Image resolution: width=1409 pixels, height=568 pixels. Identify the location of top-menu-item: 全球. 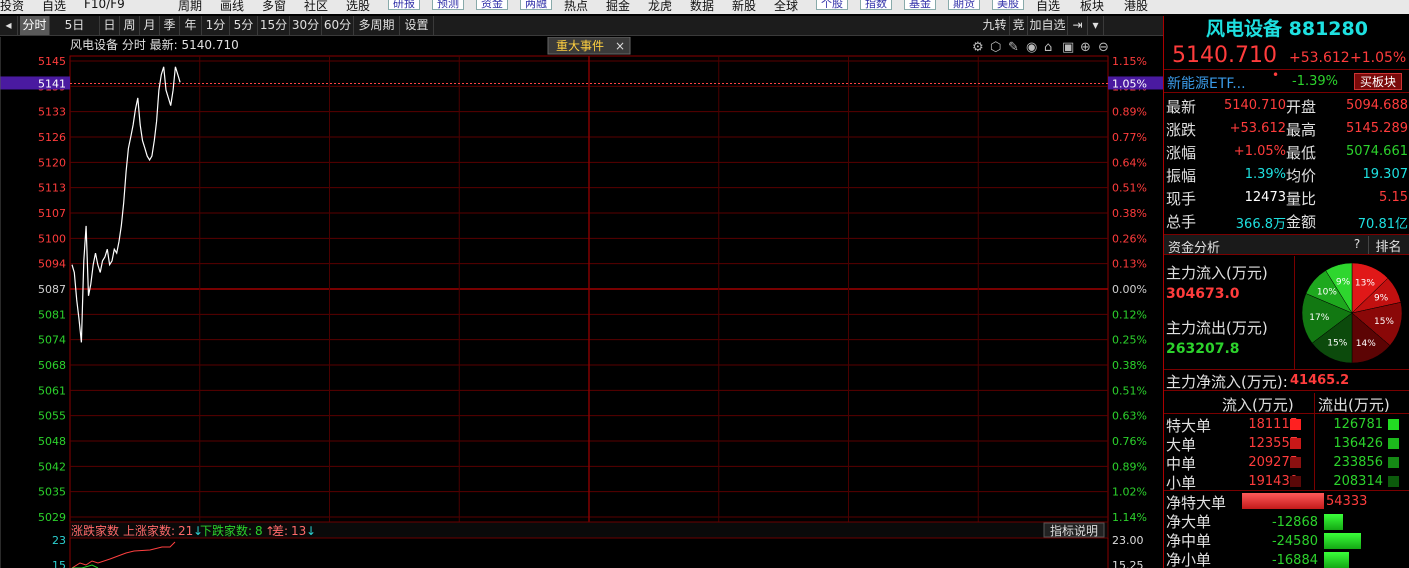
(786, 7).